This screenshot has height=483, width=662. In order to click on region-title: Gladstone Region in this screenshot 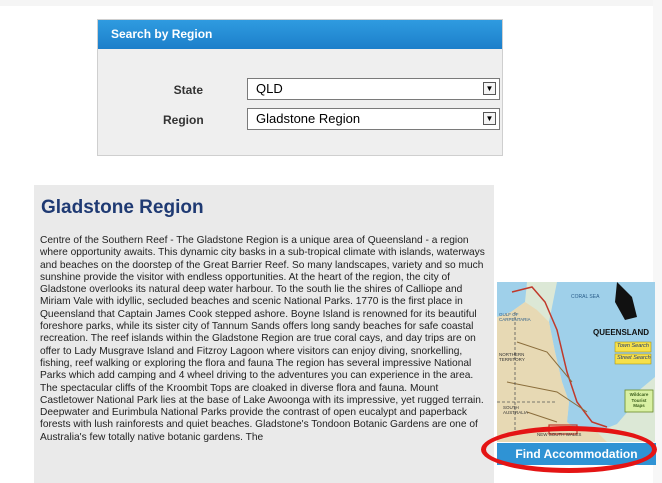, I will do `click(122, 207)`.